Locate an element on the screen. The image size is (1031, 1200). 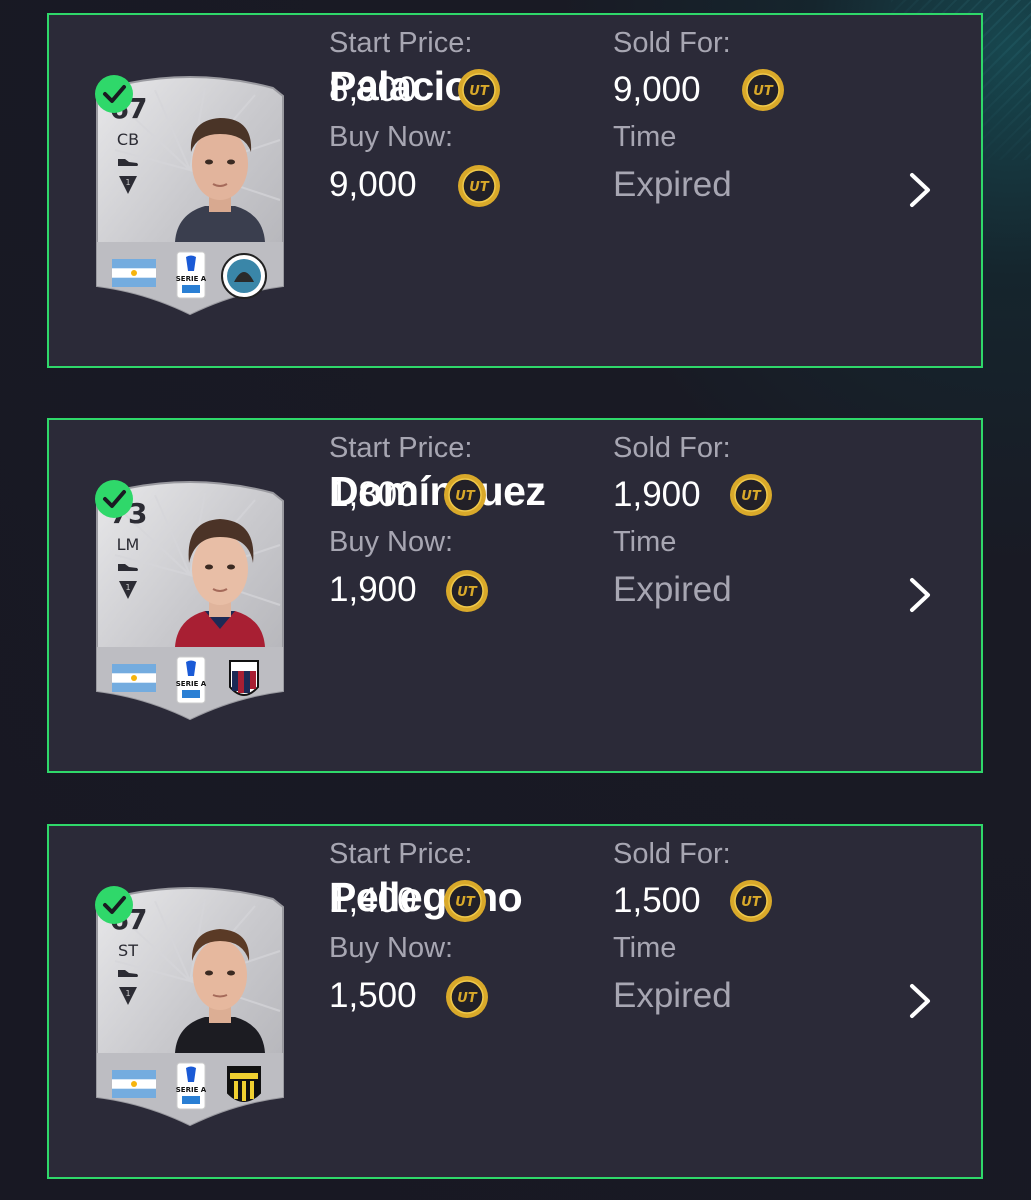
parma-badge-icon is located at coordinates (244, 1084).